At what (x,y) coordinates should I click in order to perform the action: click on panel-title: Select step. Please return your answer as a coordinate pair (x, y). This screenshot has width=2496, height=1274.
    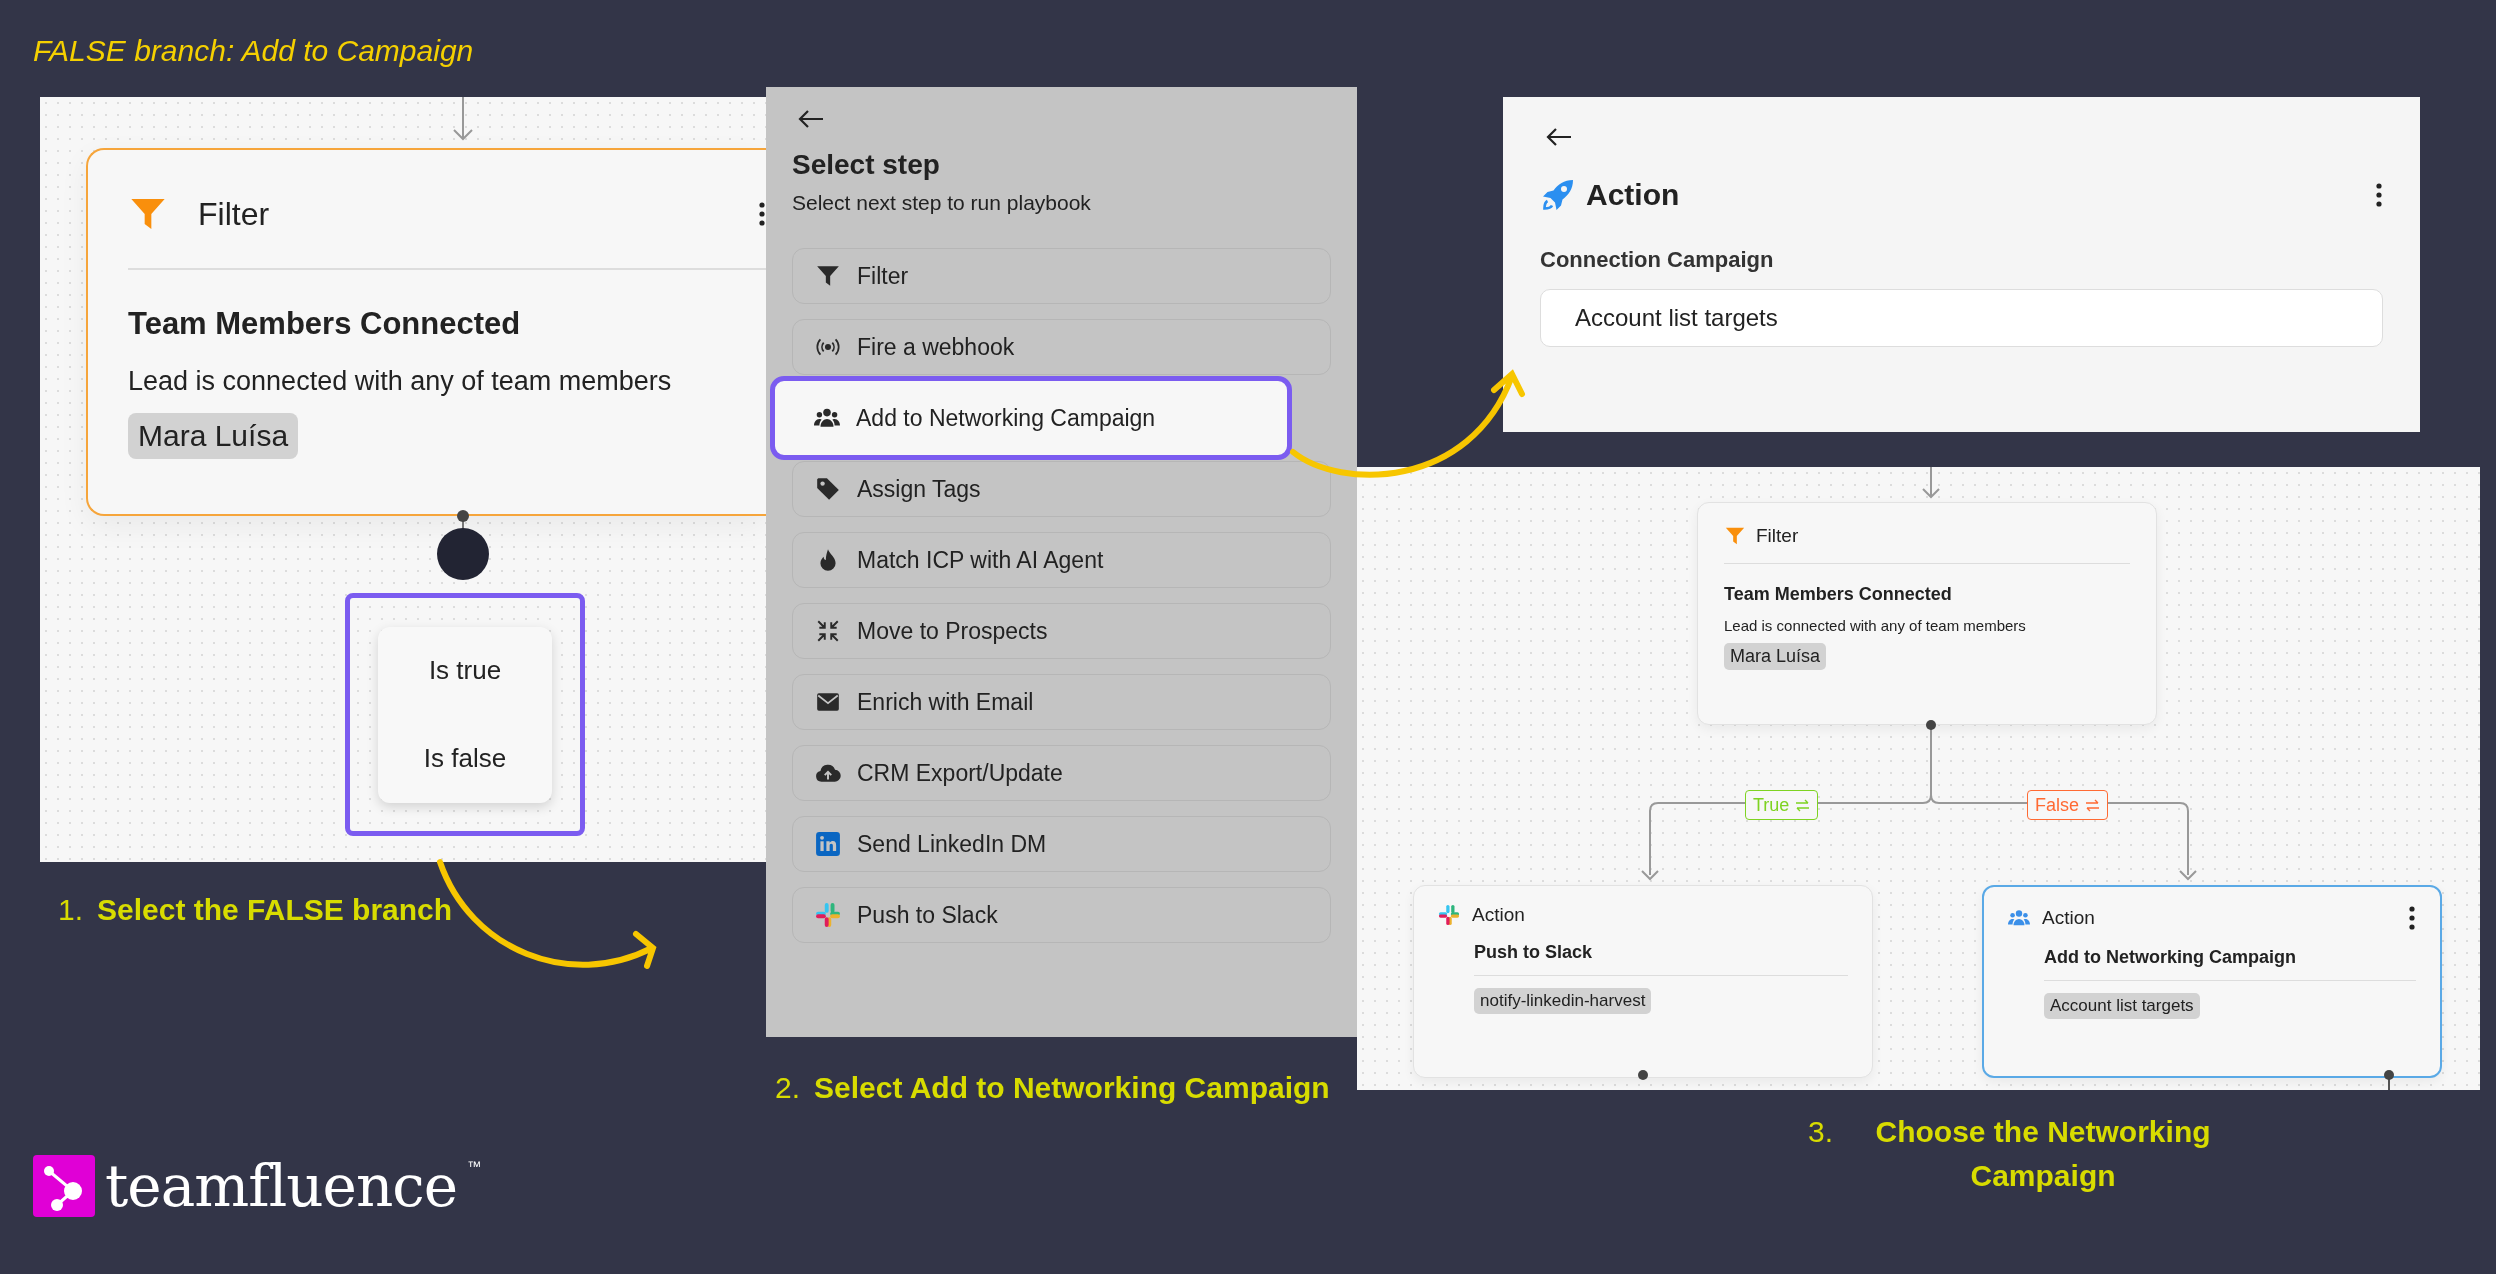
    Looking at the image, I should click on (866, 165).